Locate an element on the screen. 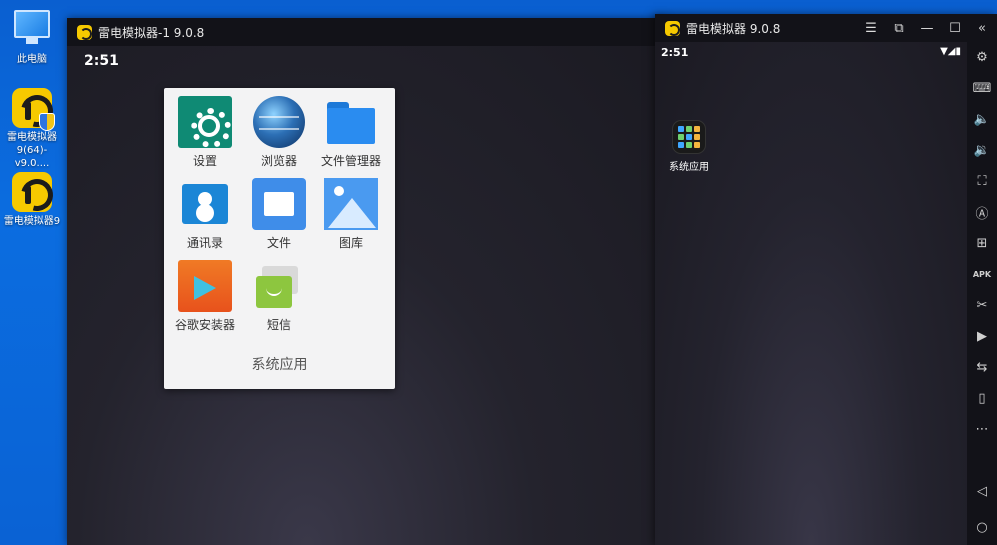 The image size is (997, 545). app-browser: 浏览器 is located at coordinates (279, 132).